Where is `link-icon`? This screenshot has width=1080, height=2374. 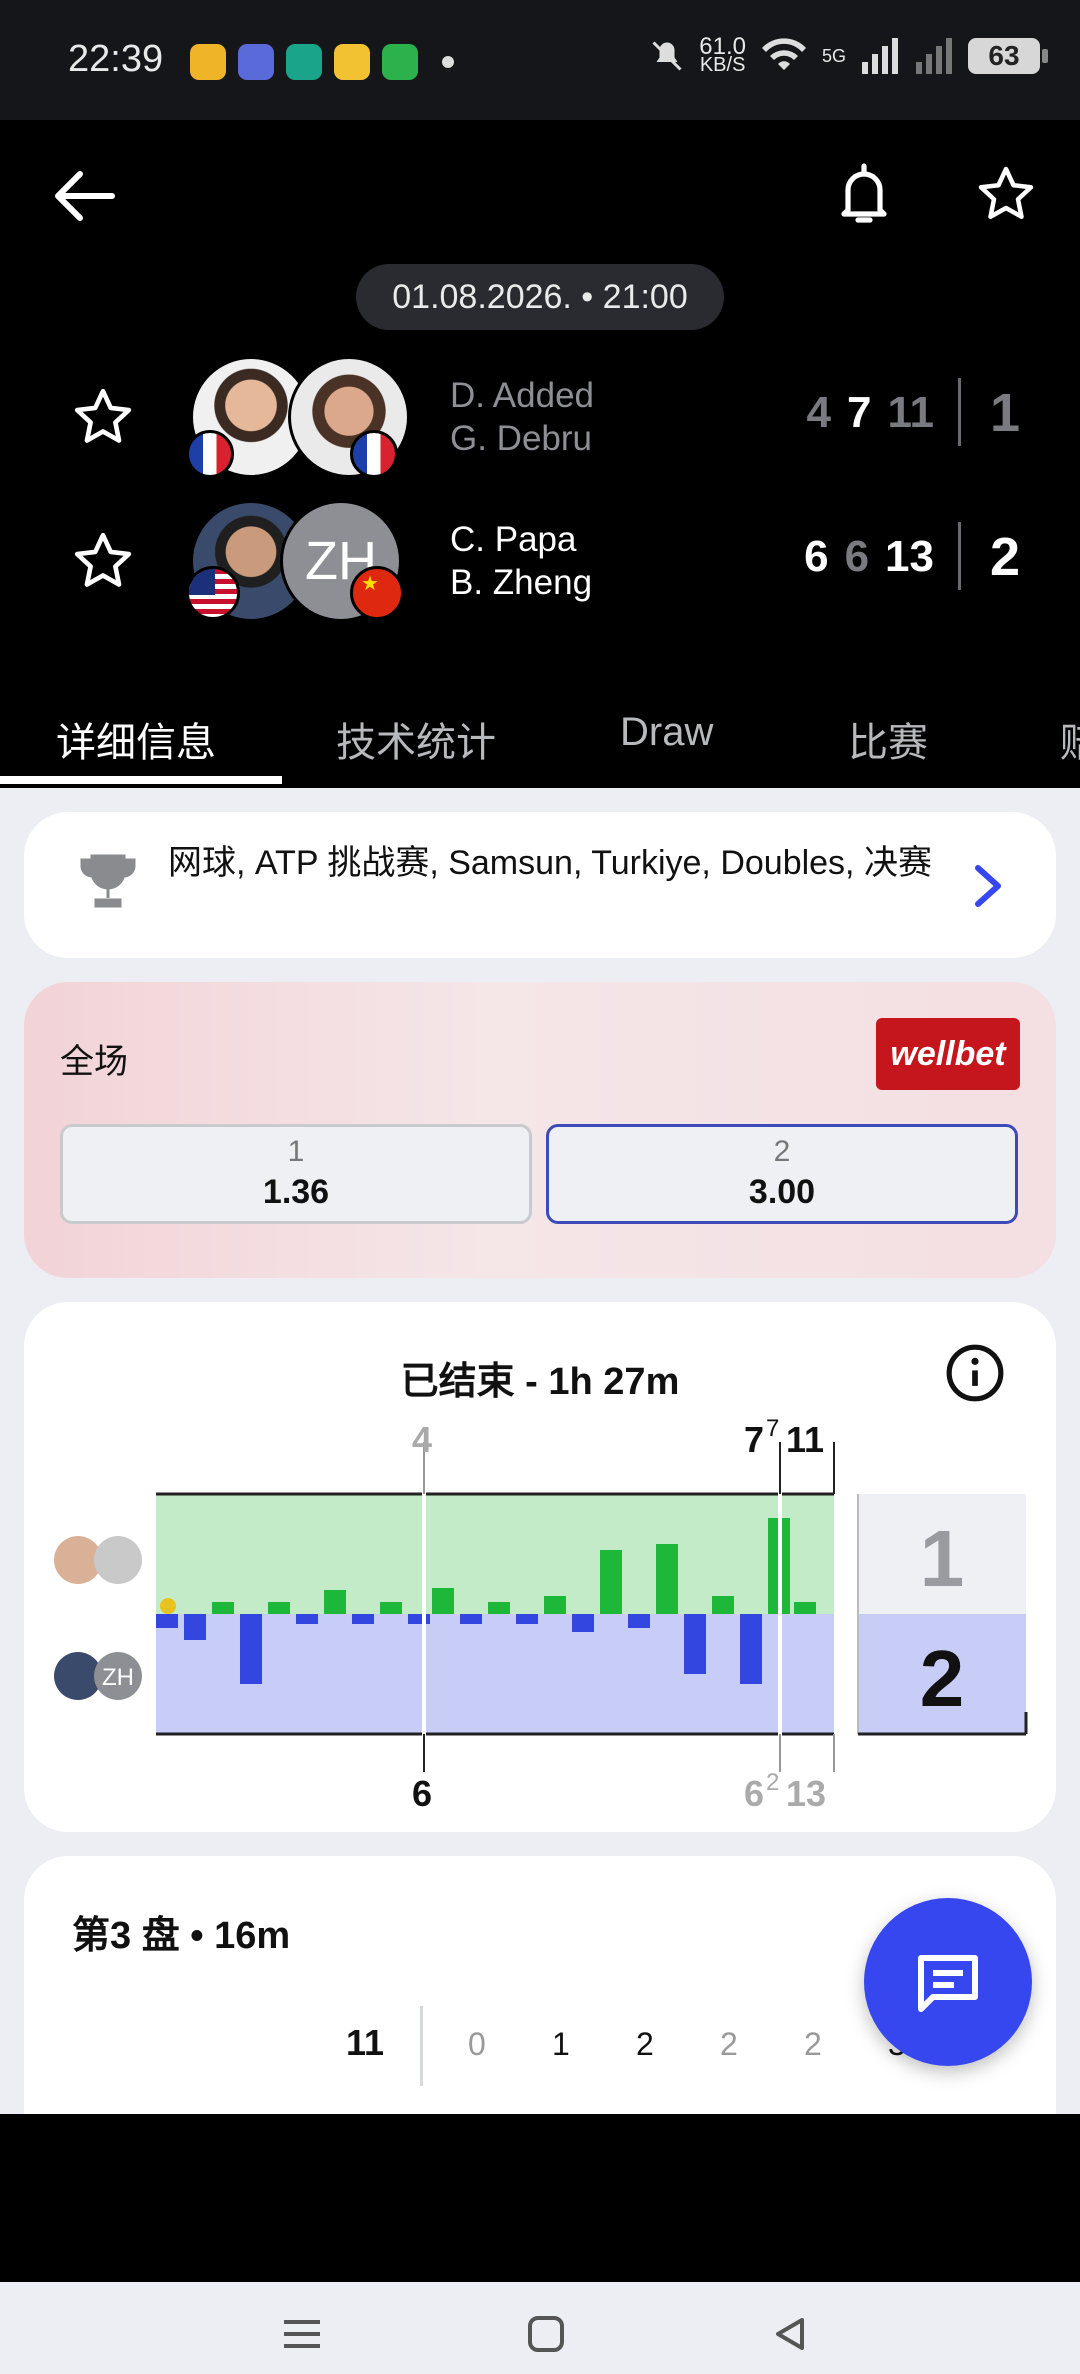
link-icon is located at coordinates (304, 62).